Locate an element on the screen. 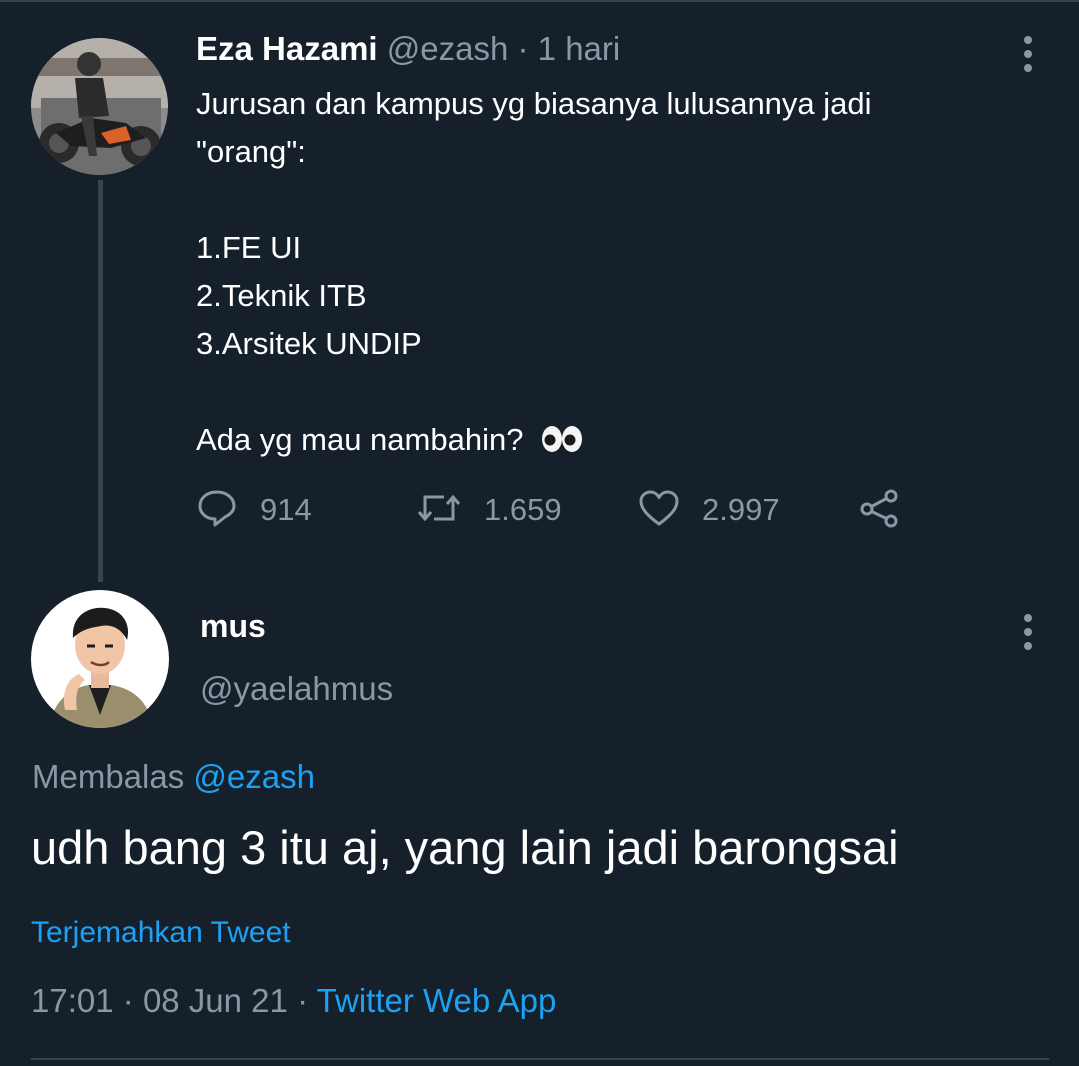  tweet-source-link: Twitter Web App is located at coordinates (437, 1000).